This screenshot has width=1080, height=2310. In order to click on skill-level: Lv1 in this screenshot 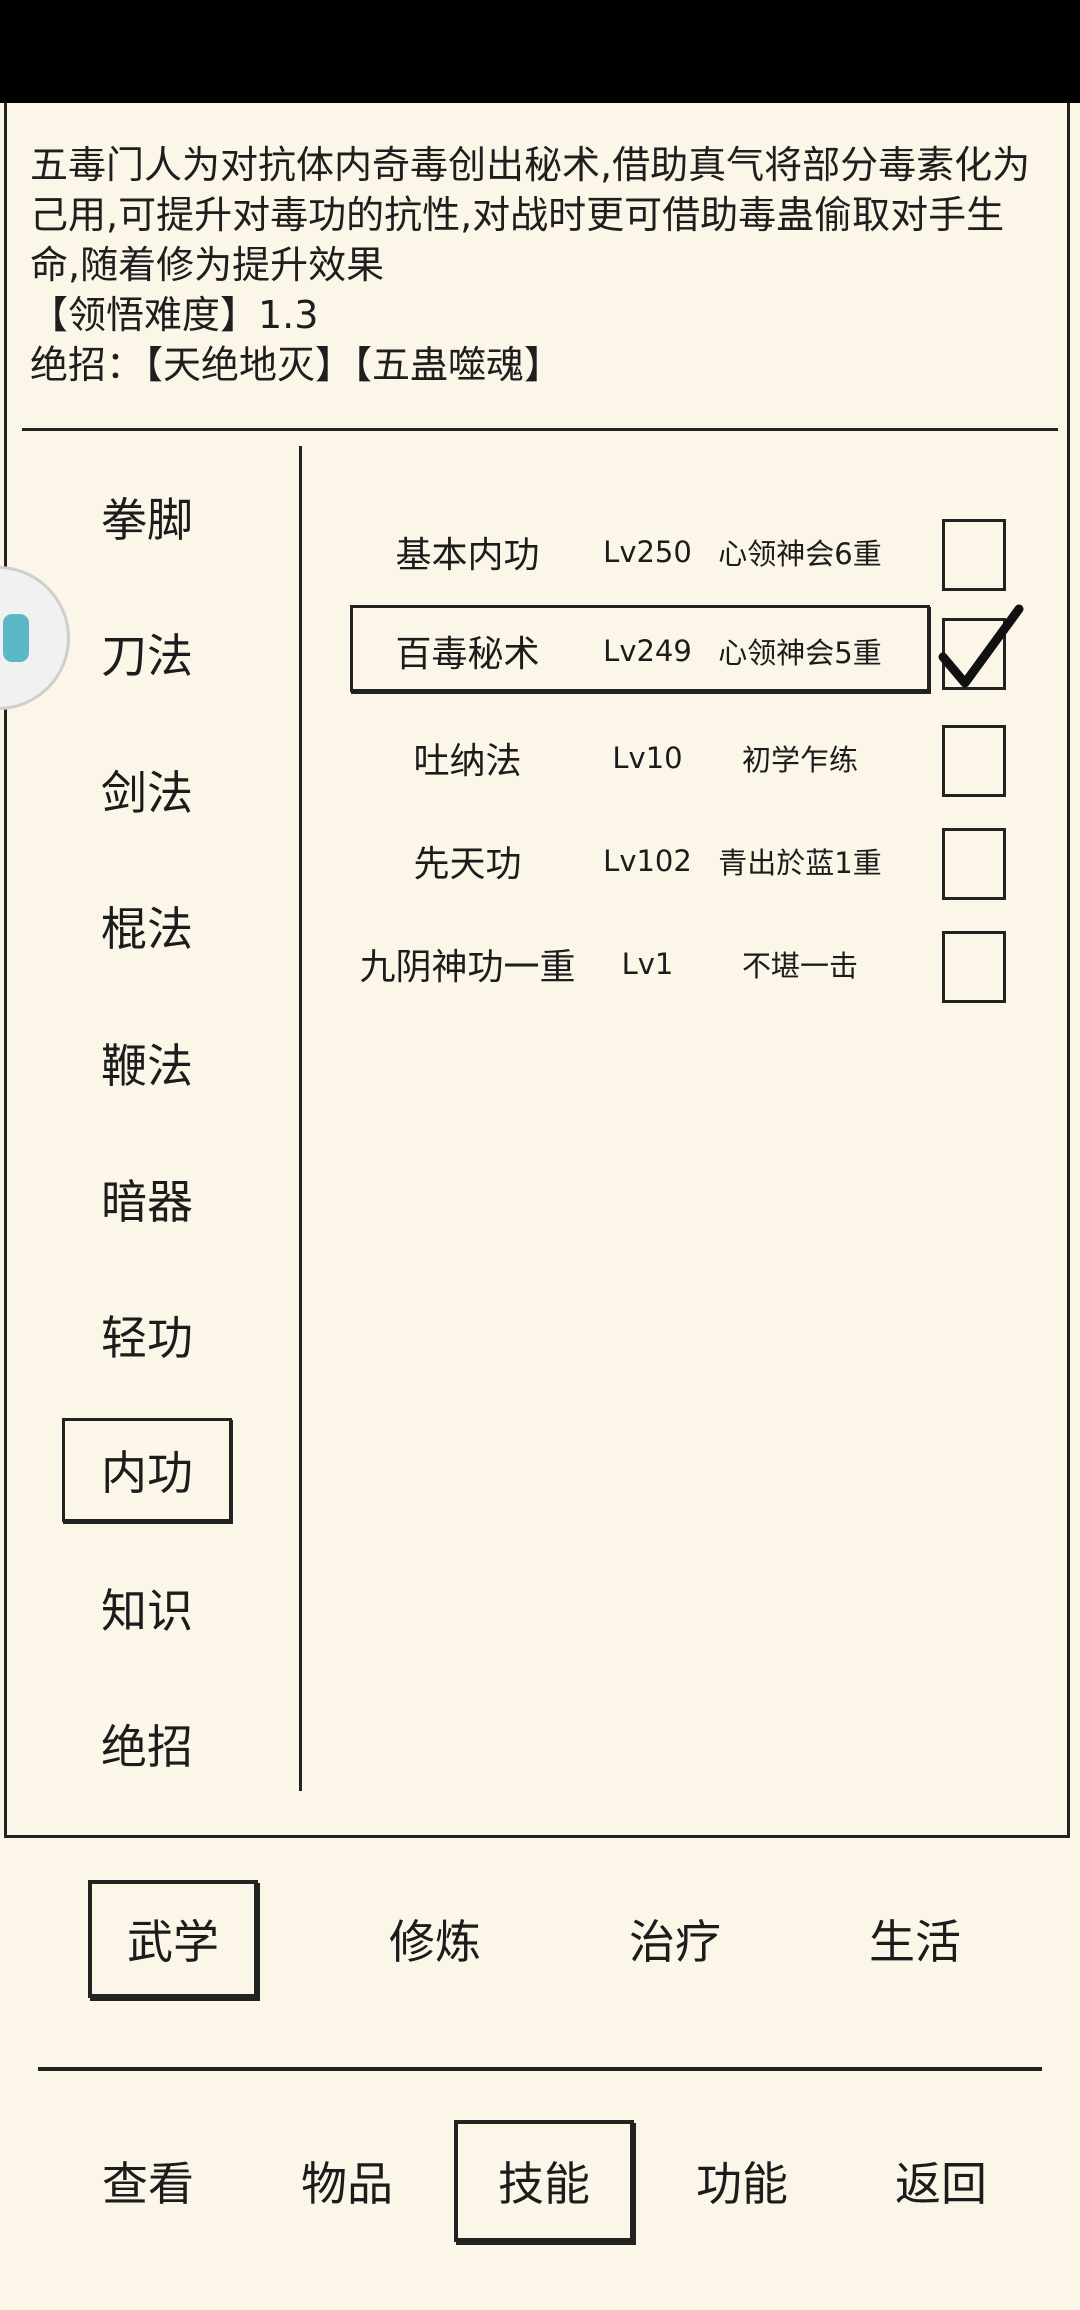, I will do `click(647, 964)`.